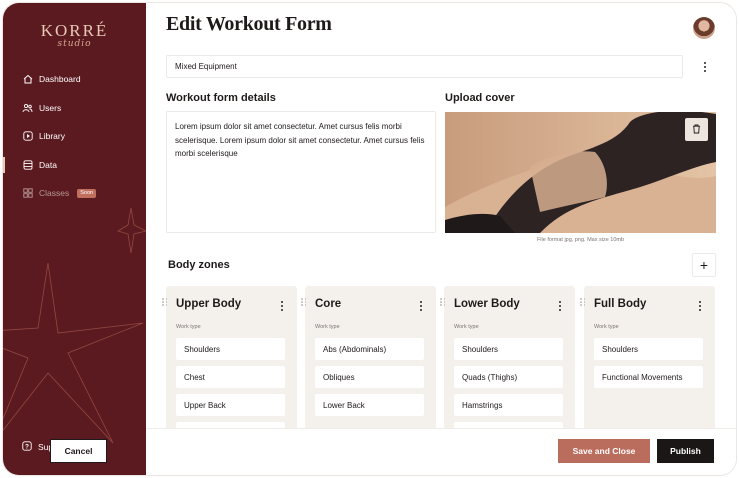 This screenshot has width=739, height=478. What do you see at coordinates (604, 451) in the screenshot?
I see `save-and-close-button: Save and Close` at bounding box center [604, 451].